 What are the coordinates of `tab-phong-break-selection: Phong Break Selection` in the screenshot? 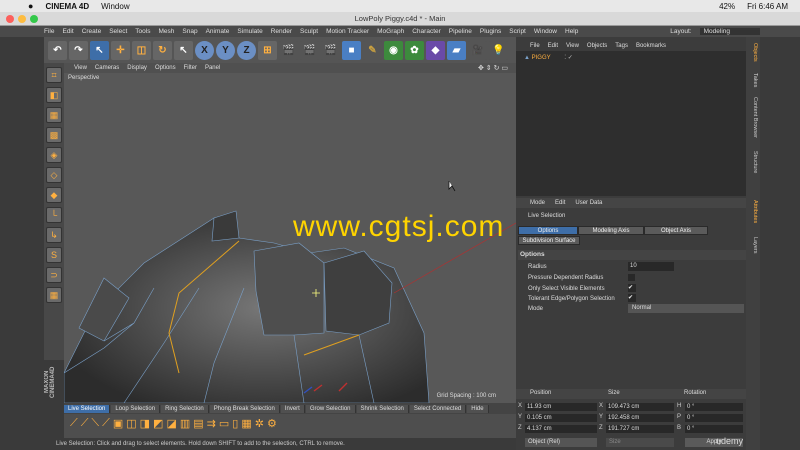 It's located at (244, 408).